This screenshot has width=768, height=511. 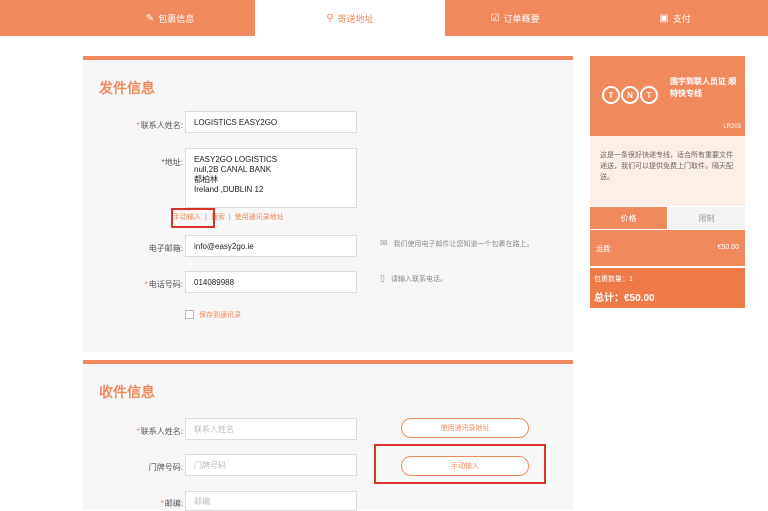 I want to click on envelope-icon: ✉, so click(x=384, y=243).